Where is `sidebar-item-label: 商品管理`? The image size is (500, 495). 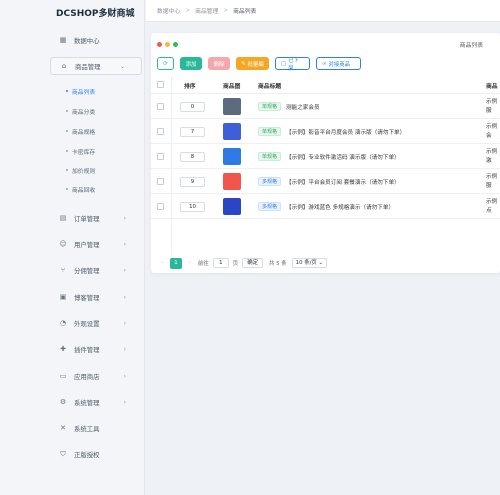 sidebar-item-label: 商品管理 is located at coordinates (88, 66).